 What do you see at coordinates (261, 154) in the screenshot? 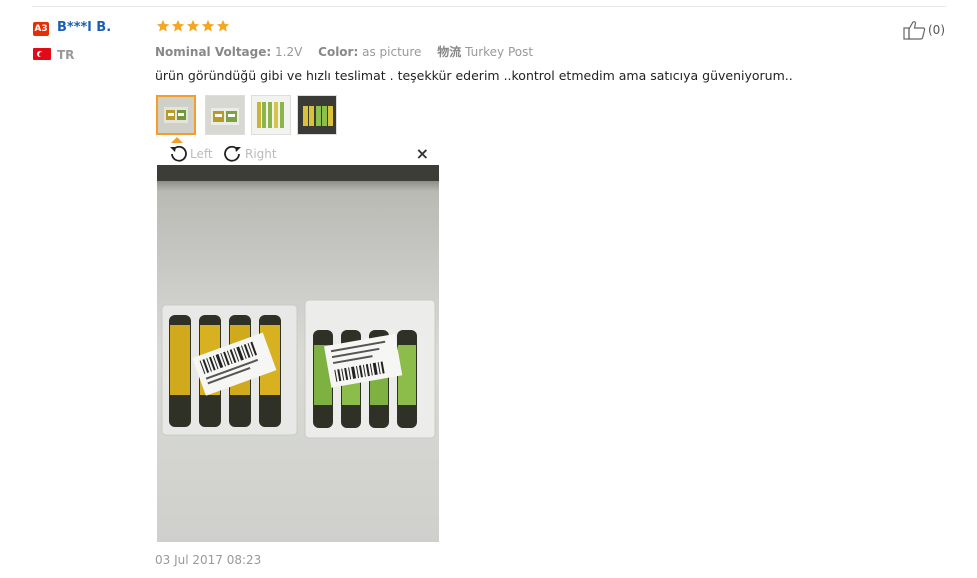
I see `rotate-right-label: Right` at bounding box center [261, 154].